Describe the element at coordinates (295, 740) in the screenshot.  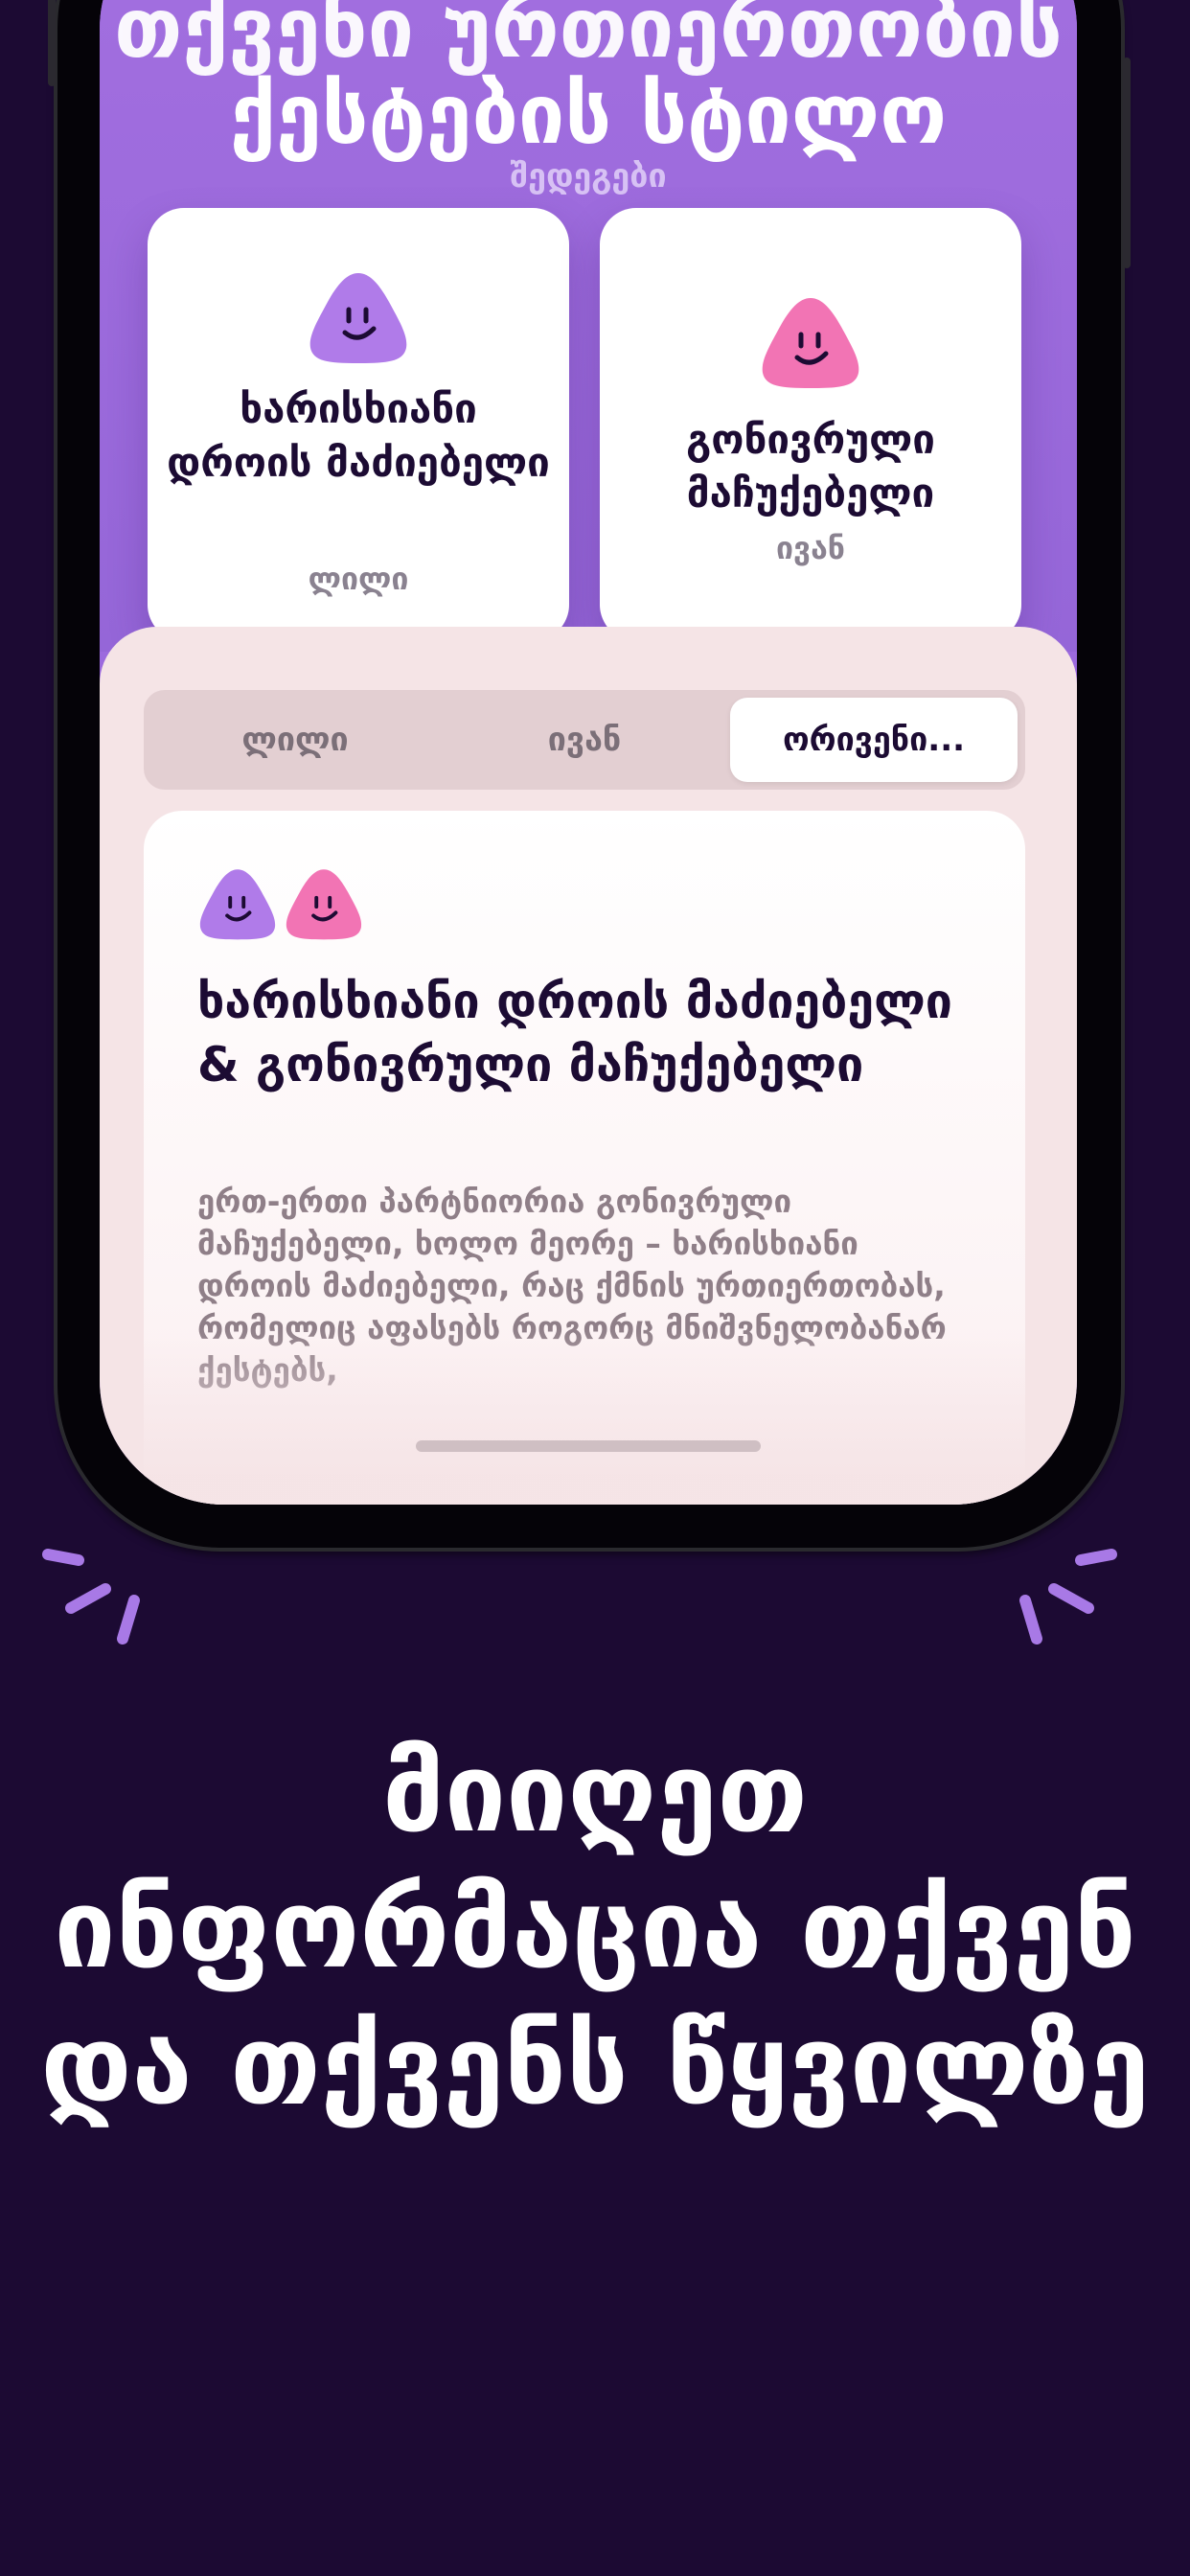
I see `tab-lili: ლილი` at that location.